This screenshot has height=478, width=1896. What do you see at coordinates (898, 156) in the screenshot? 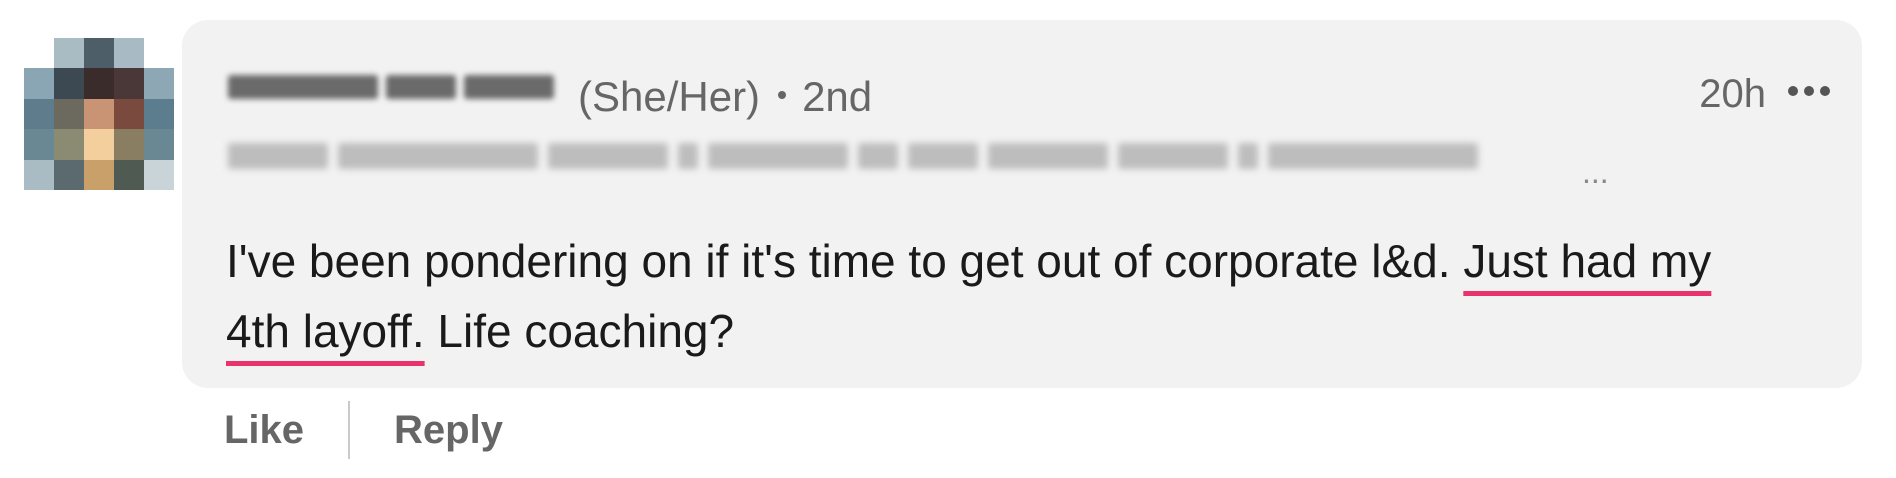
I see `author-headline-redacted` at bounding box center [898, 156].